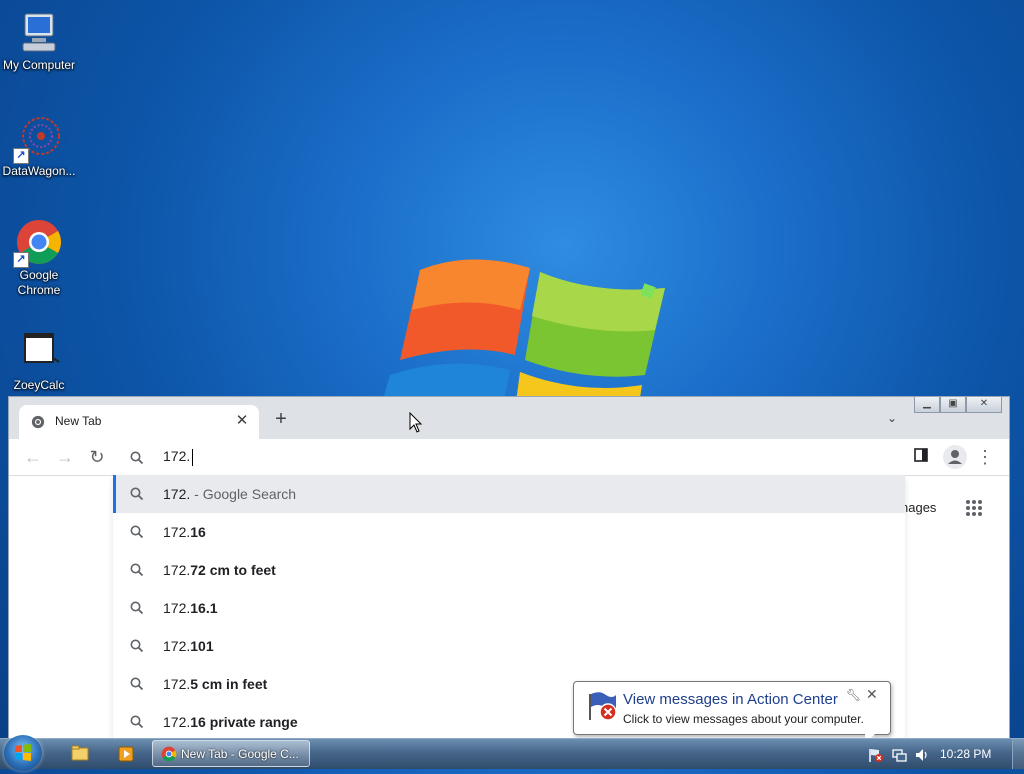 The width and height of the screenshot is (1024, 774). What do you see at coordinates (281, 419) in the screenshot?
I see `new-tab-button: +` at bounding box center [281, 419].